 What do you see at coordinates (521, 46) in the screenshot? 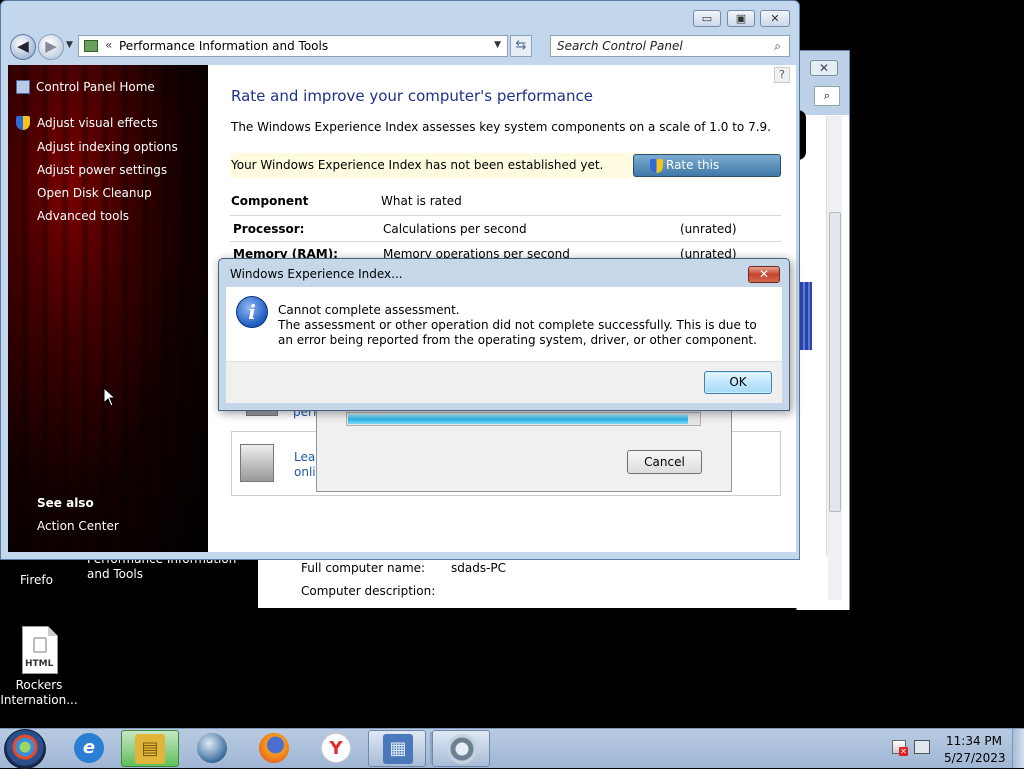
I see `refresh-button: ⇆` at bounding box center [521, 46].